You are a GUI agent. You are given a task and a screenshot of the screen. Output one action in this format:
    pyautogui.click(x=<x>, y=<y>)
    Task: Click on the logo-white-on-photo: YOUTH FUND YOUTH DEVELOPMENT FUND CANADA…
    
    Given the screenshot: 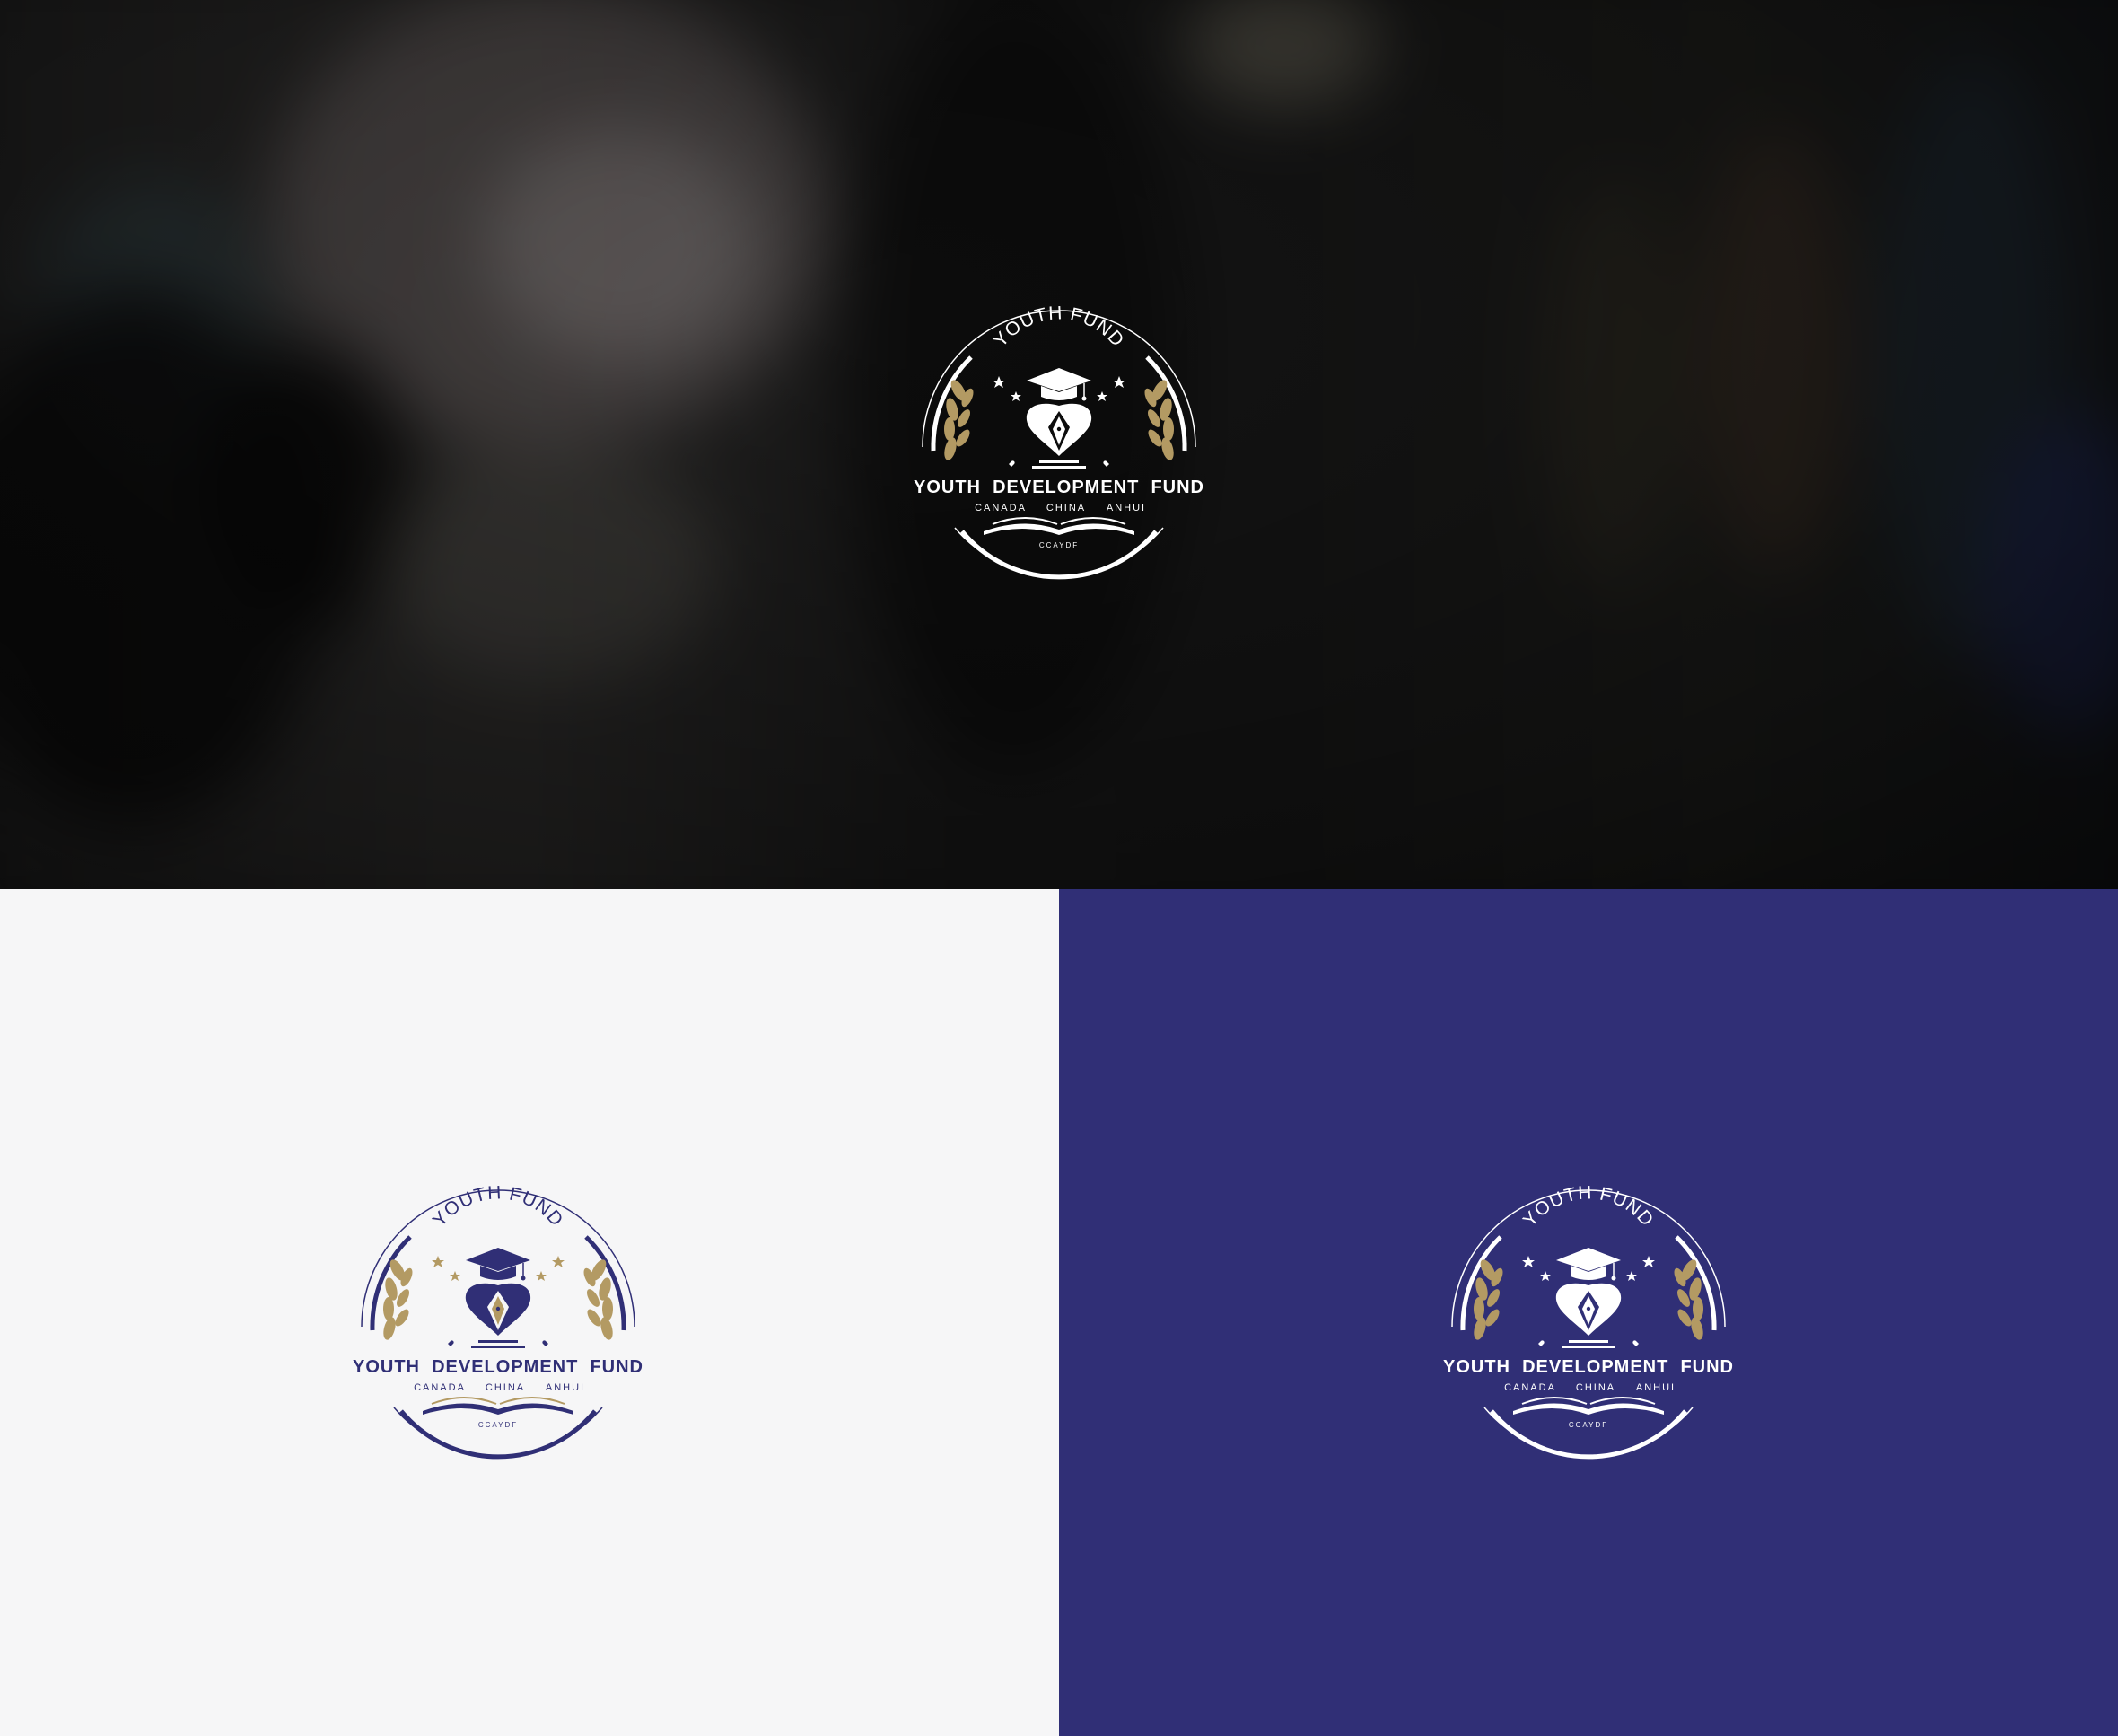 What is the action you would take?
    pyautogui.click(x=1059, y=439)
    